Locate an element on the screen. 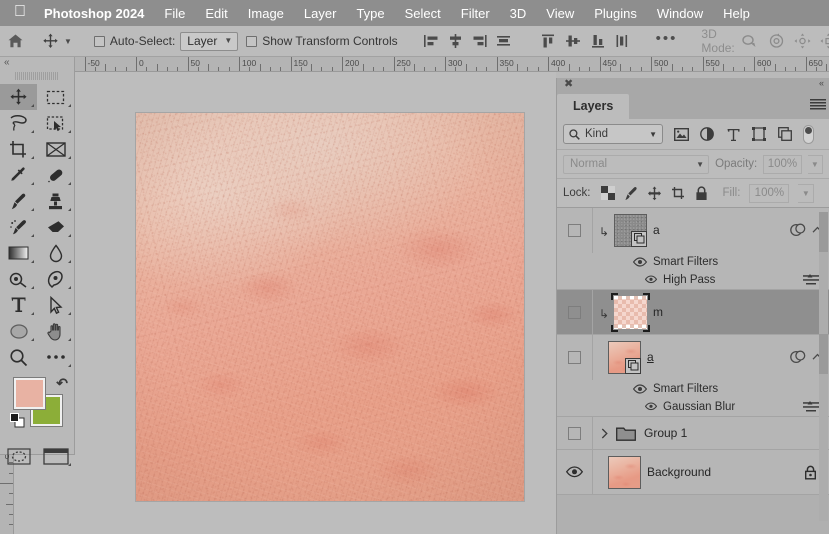 This screenshot has height=534, width=829. tool-hand is located at coordinates (55, 331).